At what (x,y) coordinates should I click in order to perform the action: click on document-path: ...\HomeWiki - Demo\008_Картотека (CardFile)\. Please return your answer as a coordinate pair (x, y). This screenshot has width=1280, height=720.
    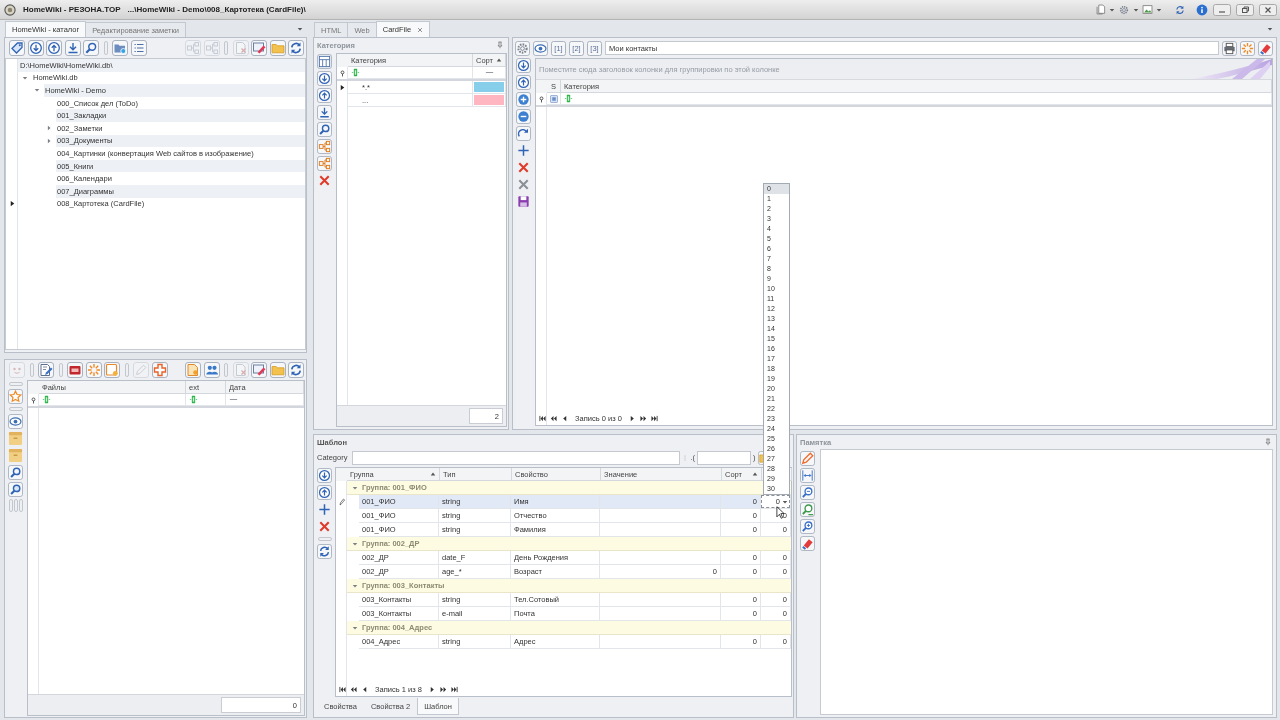
    Looking at the image, I should click on (216, 9).